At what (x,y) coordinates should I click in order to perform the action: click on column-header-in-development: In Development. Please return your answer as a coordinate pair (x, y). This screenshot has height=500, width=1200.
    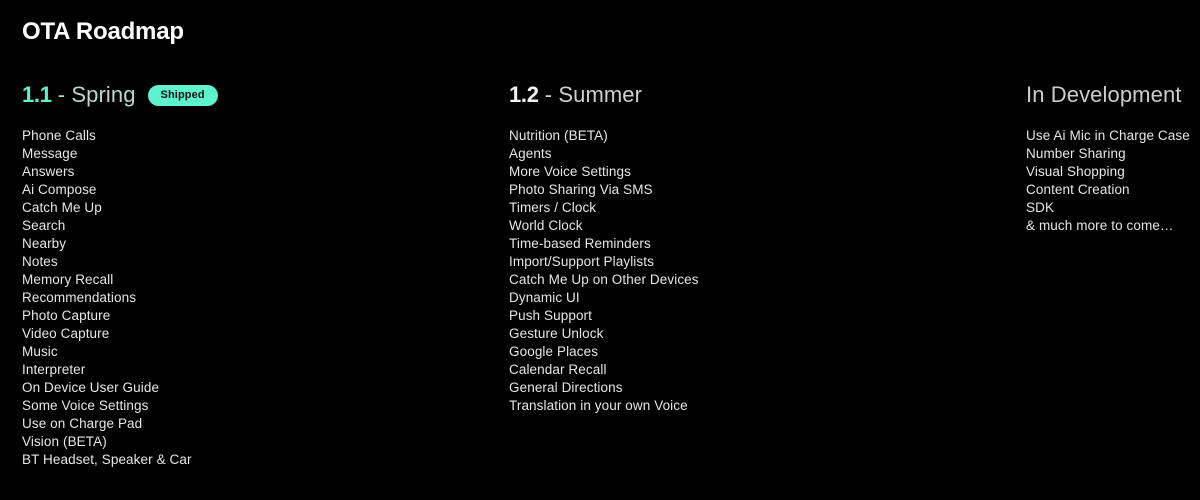
    Looking at the image, I should click on (1111, 95).